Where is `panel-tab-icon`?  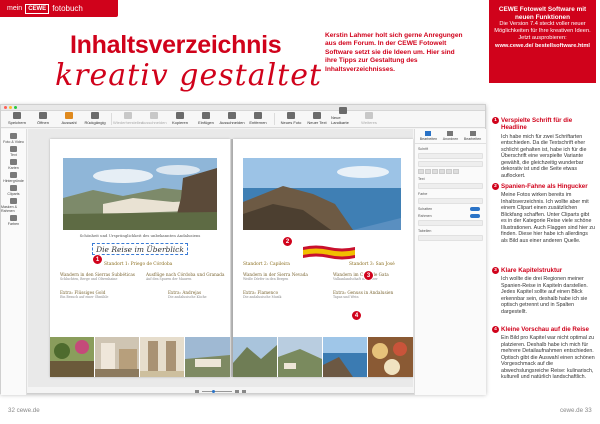
panel-tab-icon is located at coordinates (450, 133).